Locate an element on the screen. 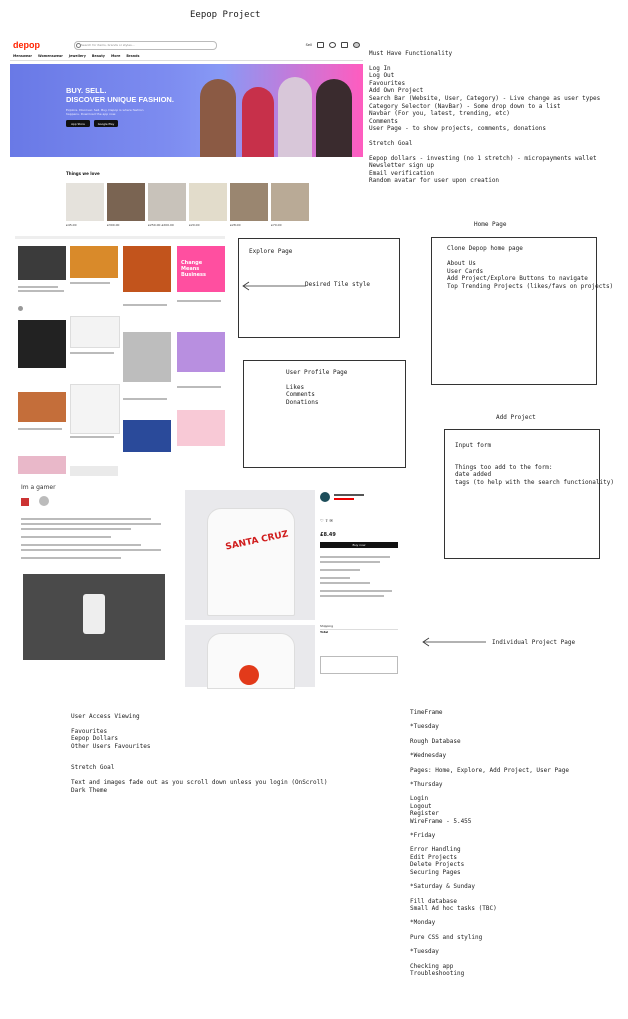  explore-page-title: Explore Page is located at coordinates (271, 251).